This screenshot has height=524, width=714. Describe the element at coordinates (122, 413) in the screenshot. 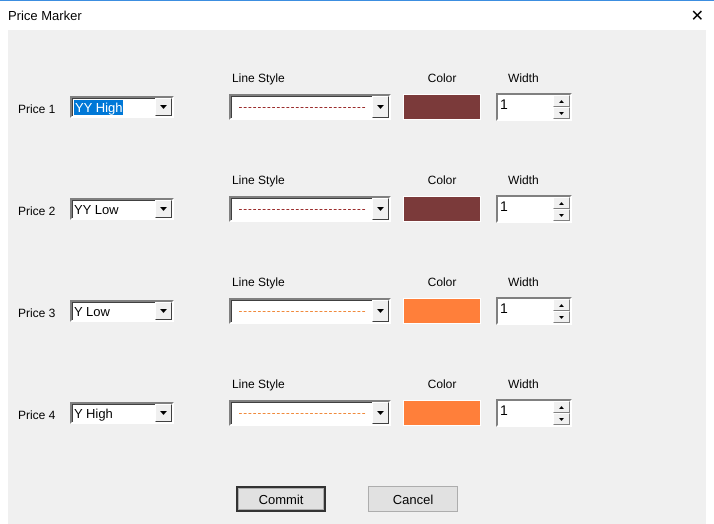

I see `price-dropdown: Y High` at that location.